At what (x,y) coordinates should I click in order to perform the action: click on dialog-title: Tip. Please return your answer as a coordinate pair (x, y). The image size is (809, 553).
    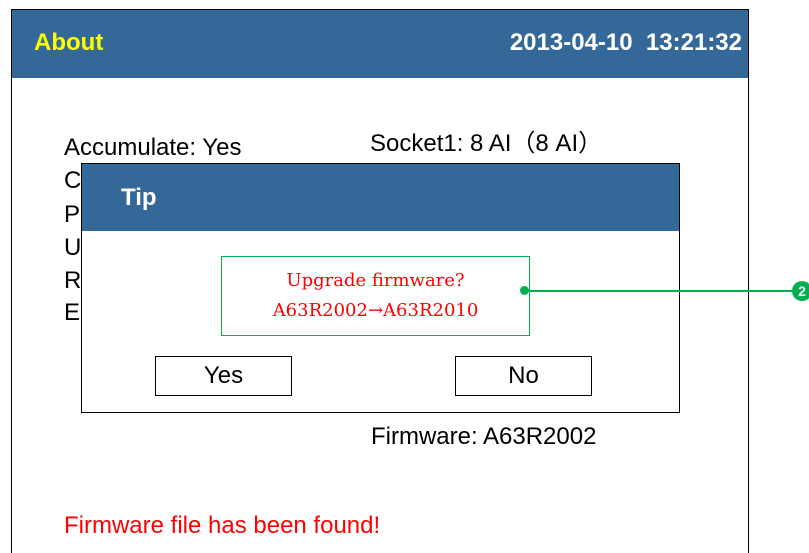
    Looking at the image, I should click on (139, 197).